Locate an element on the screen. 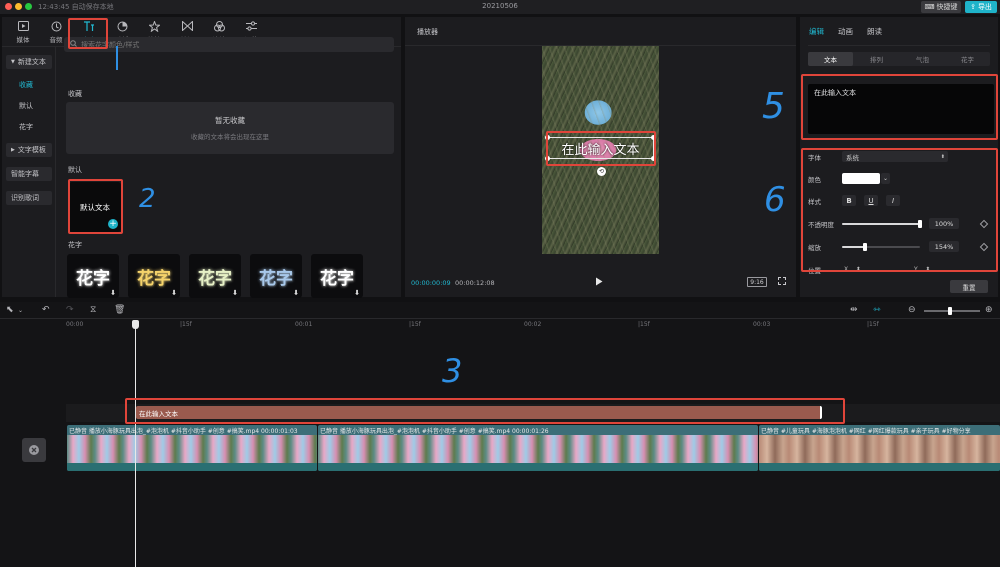 The image size is (1000, 567). filter-icon is located at coordinates (219, 26).